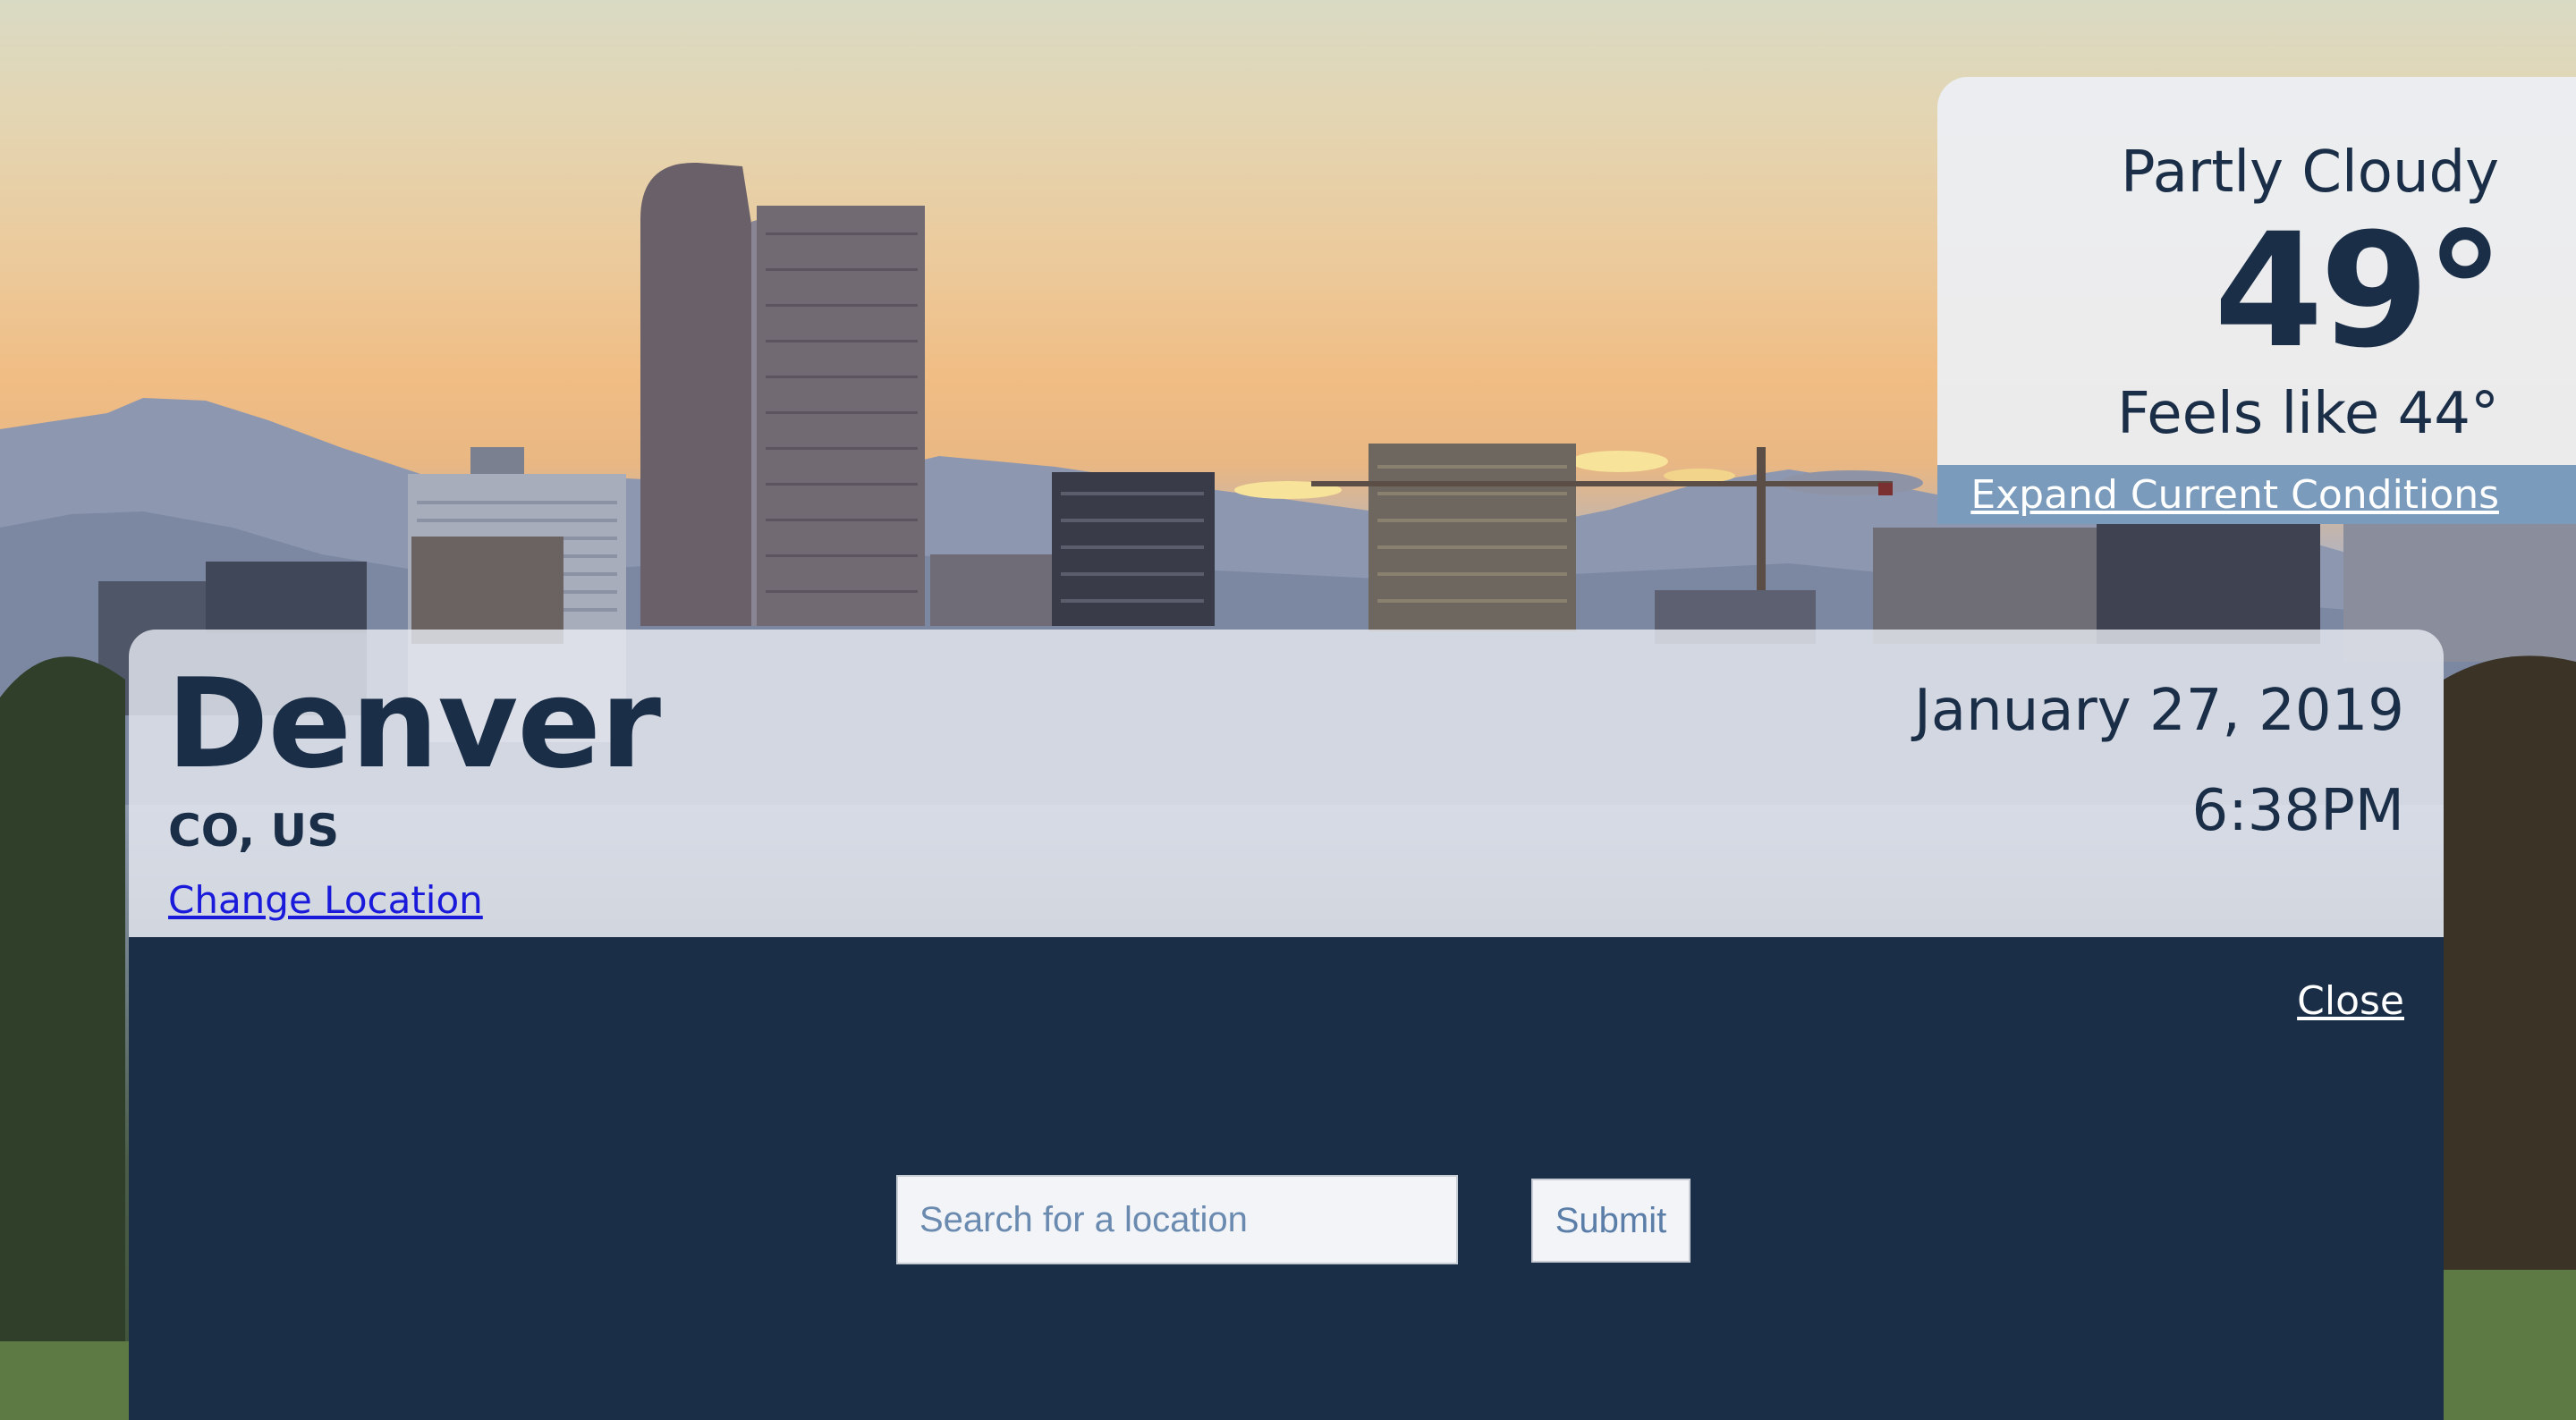 This screenshot has width=2576, height=1420. What do you see at coordinates (2159, 711) in the screenshot?
I see `current-date: January 27, 2019` at bounding box center [2159, 711].